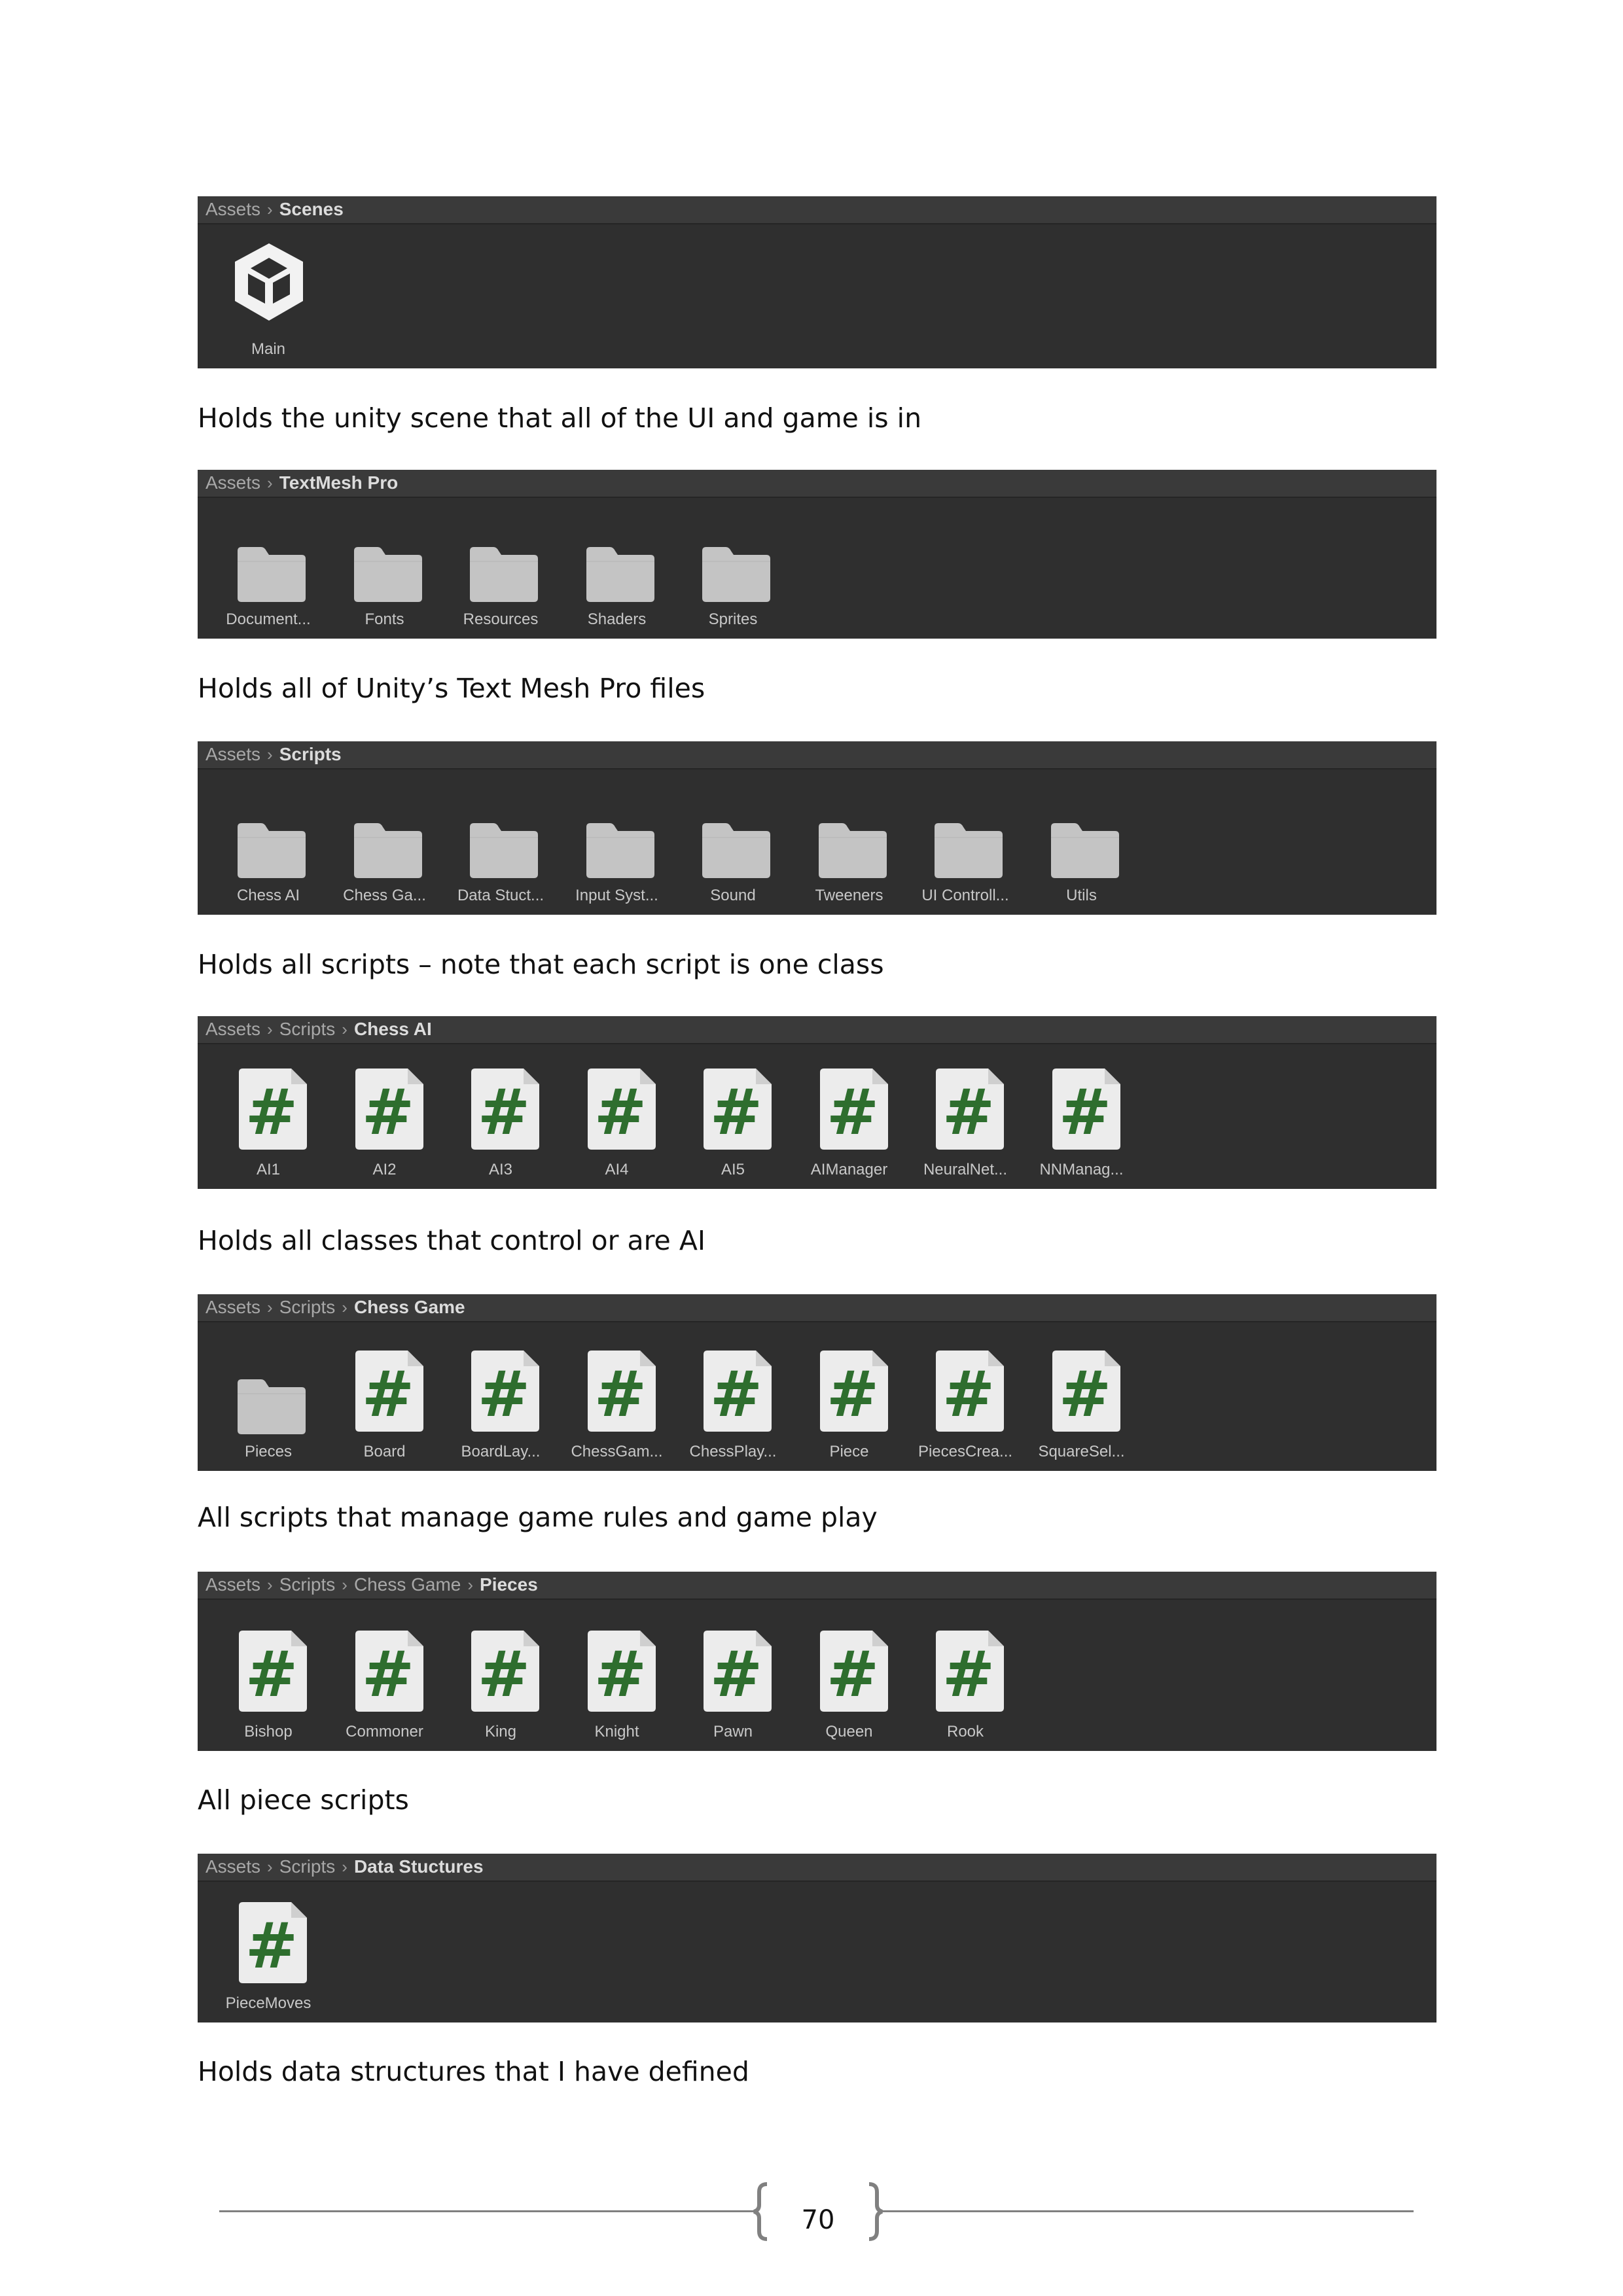  What do you see at coordinates (618, 554) in the screenshot?
I see `folder-item: Shaders` at bounding box center [618, 554].